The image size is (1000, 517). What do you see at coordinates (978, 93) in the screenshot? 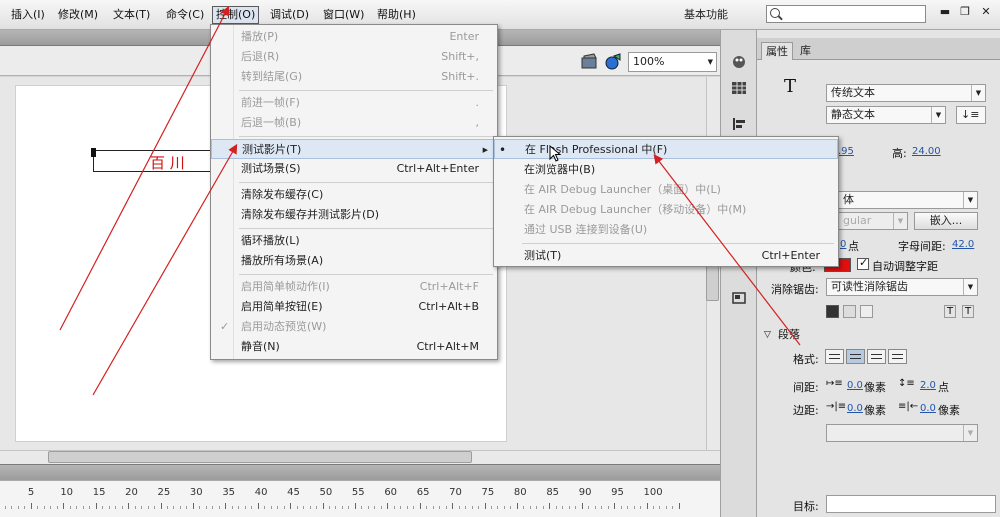
I see `chevron-down-icon: ▼` at bounding box center [978, 93].